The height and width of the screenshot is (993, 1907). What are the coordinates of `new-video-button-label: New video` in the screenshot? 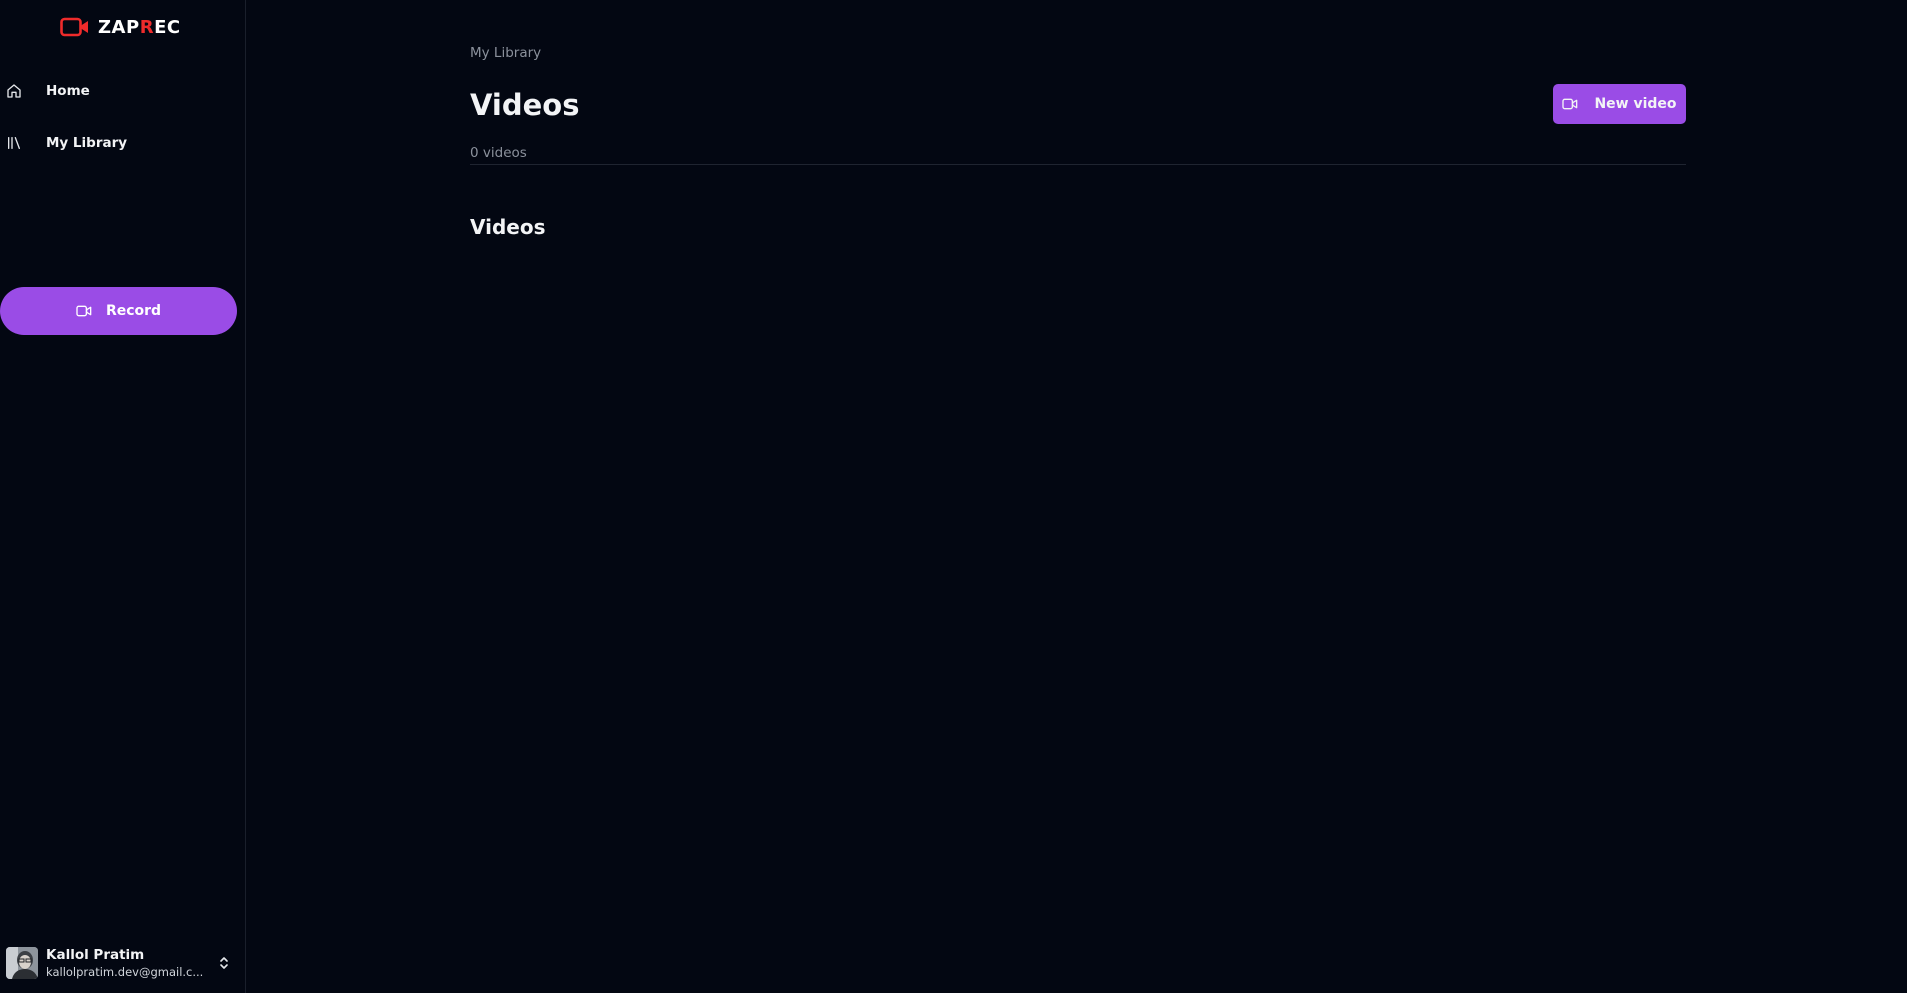 It's located at (1635, 104).